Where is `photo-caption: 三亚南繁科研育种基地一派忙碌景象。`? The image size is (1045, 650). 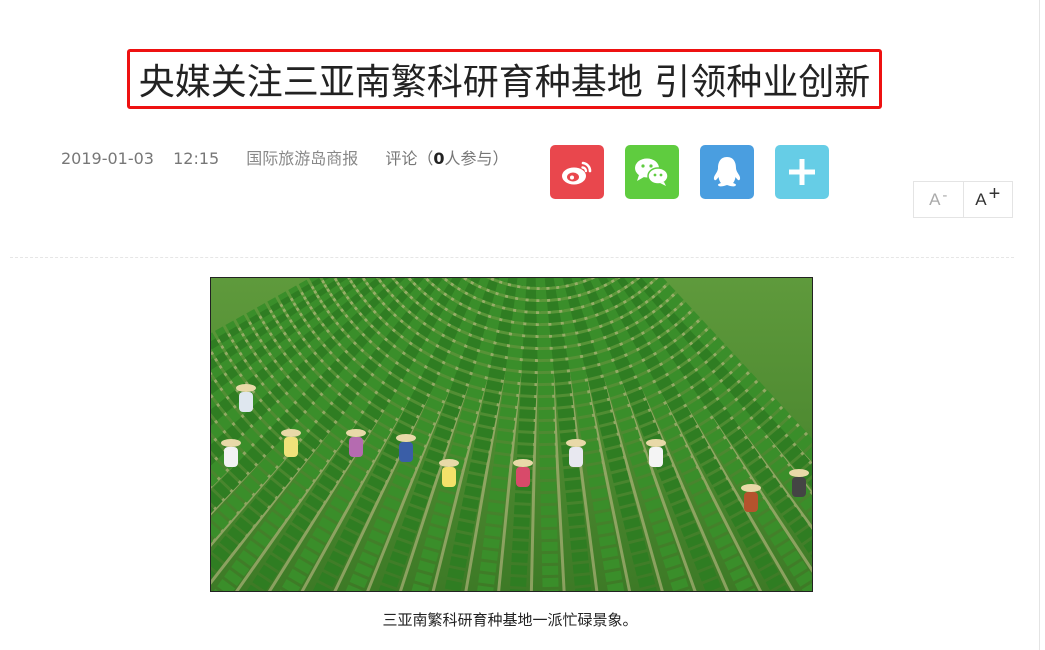 photo-caption: 三亚南繁科研育种基地一派忙碌景象。 is located at coordinates (510, 620).